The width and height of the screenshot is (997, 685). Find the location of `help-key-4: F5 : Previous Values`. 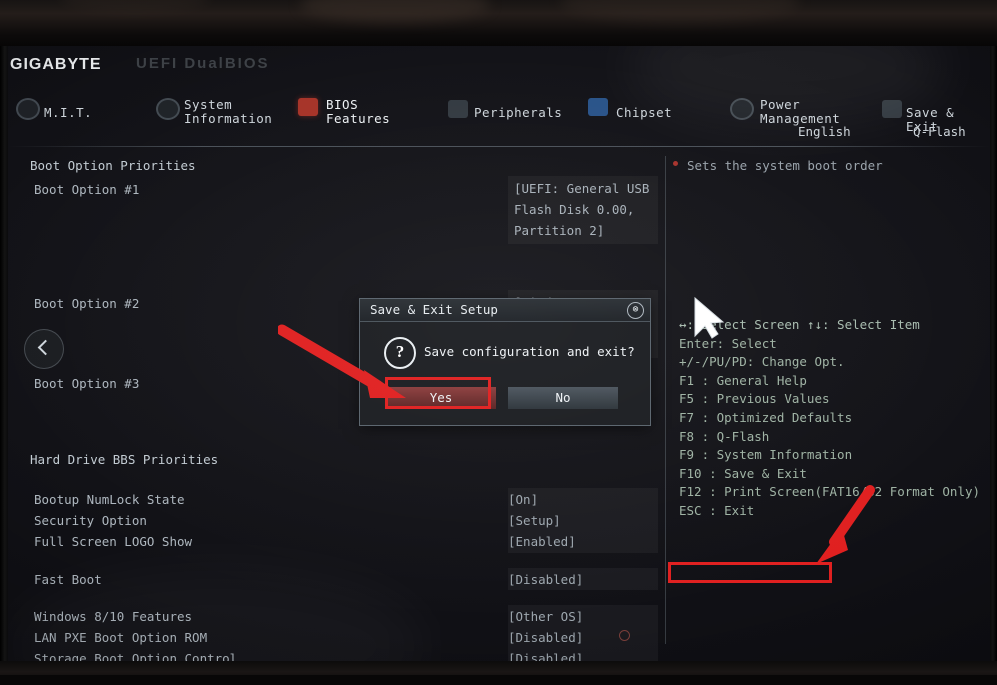

help-key-4: F5 : Previous Values is located at coordinates (754, 399).